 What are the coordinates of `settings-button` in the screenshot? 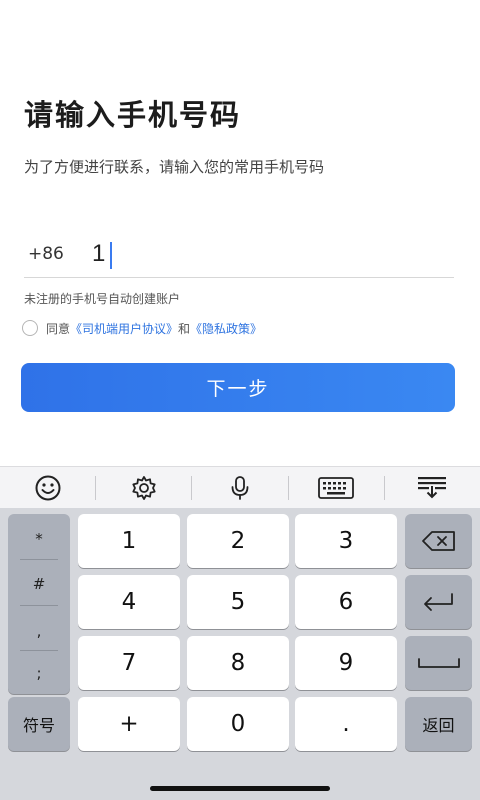 It's located at (143, 487).